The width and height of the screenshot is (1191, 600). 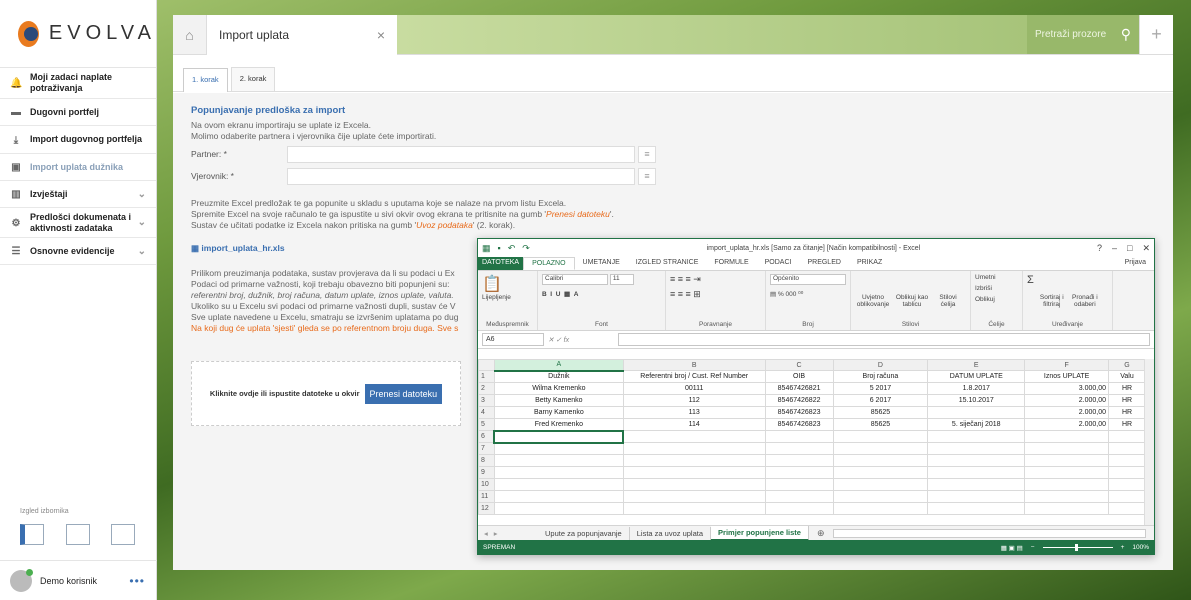 I want to click on table-cell: Barny Kamenko, so click(x=558, y=412).